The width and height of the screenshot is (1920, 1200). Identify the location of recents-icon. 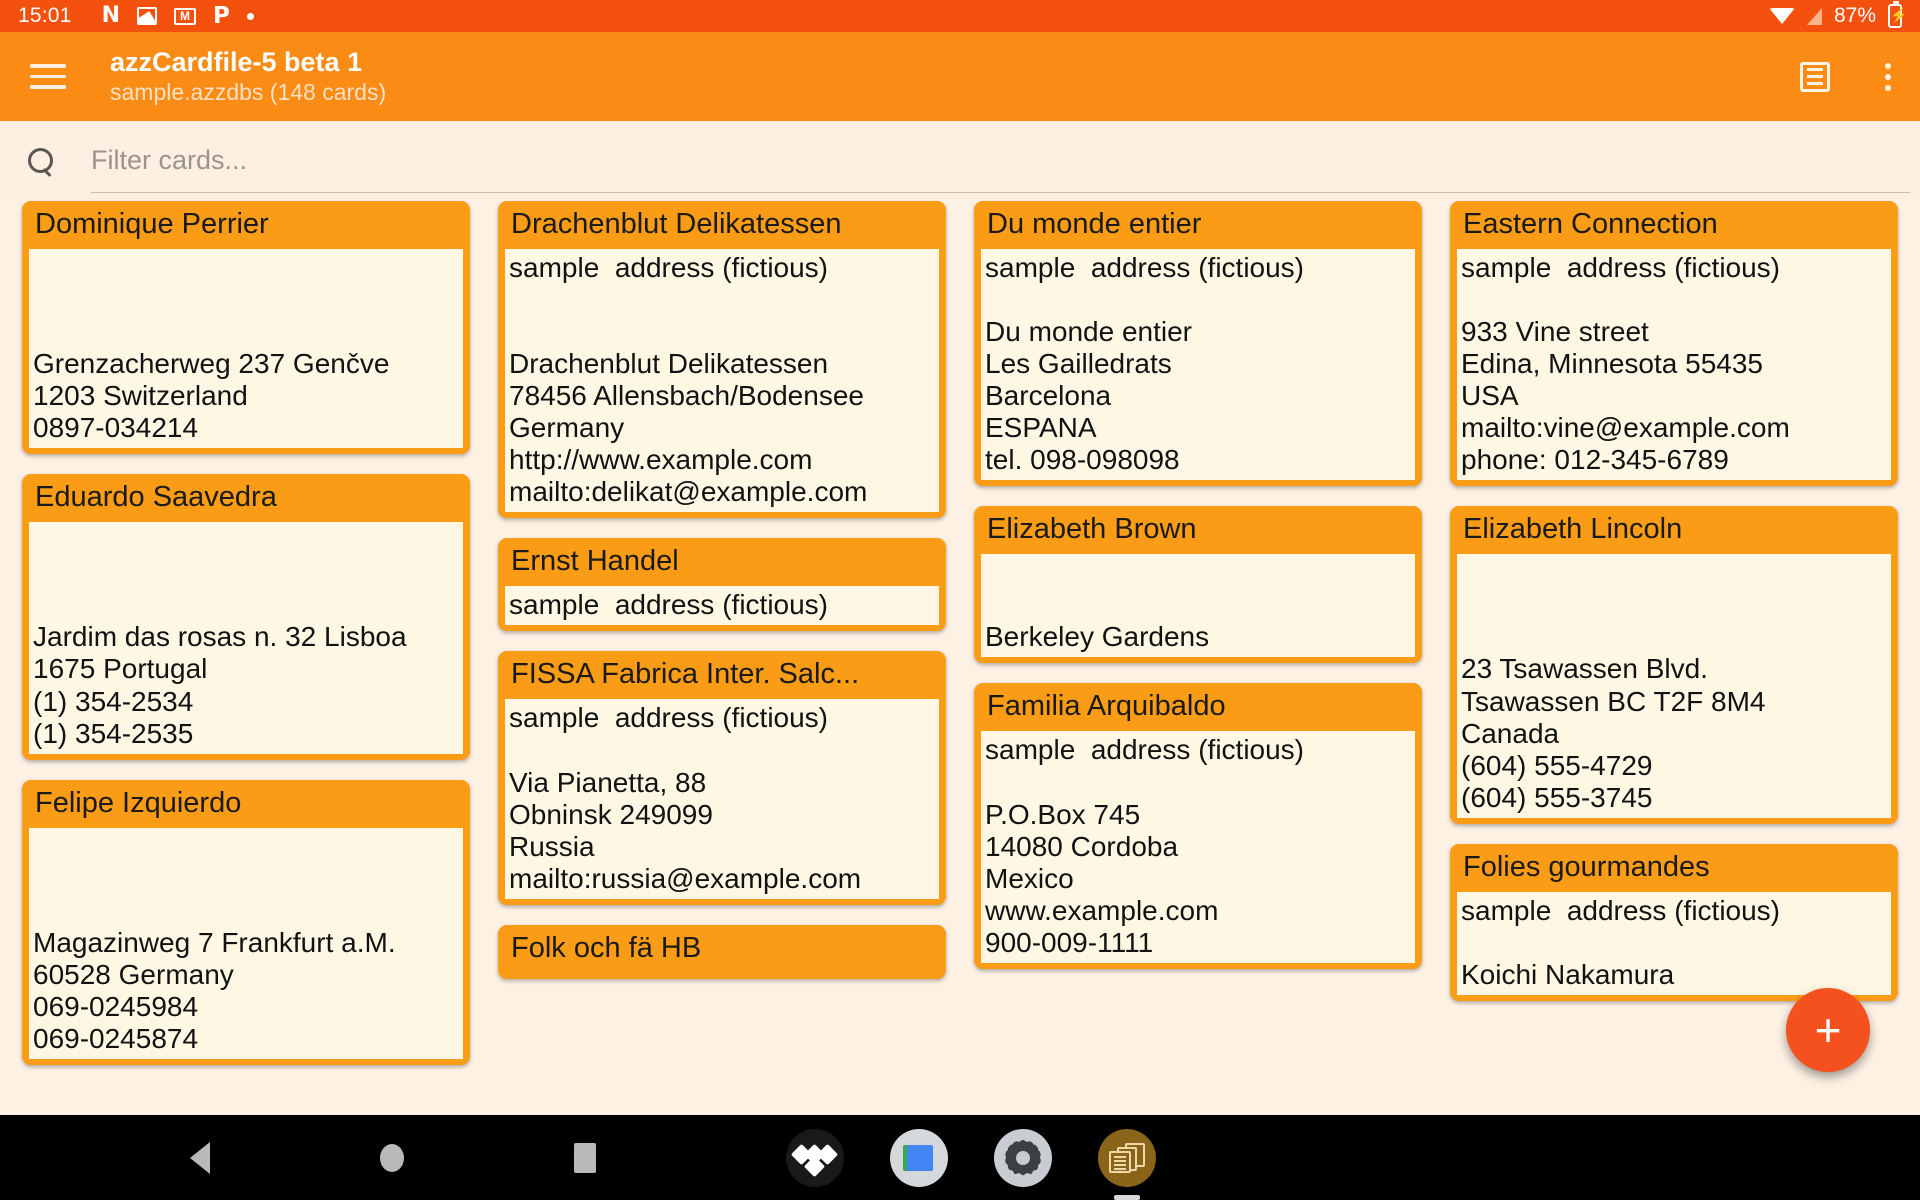
(585, 1157).